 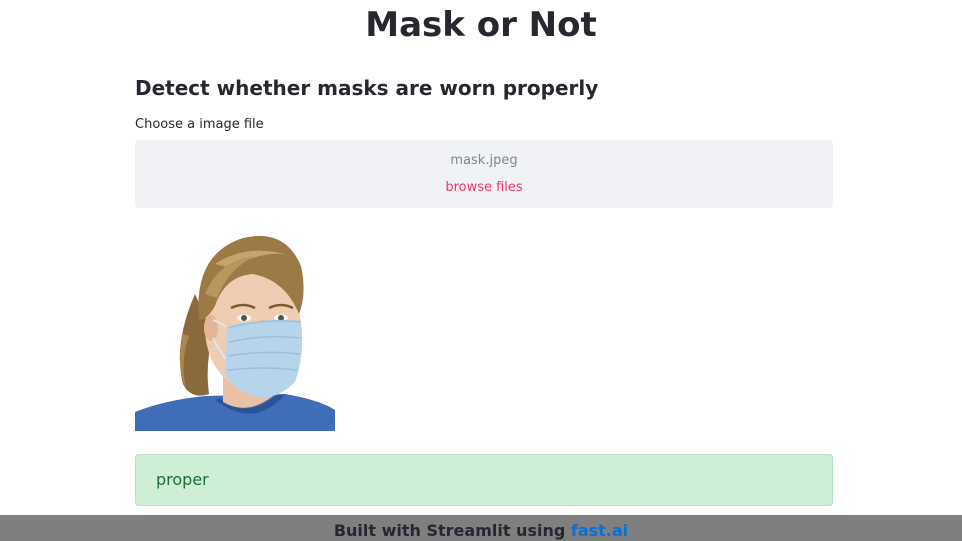 I want to click on uploaded-image, so click(x=235, y=327).